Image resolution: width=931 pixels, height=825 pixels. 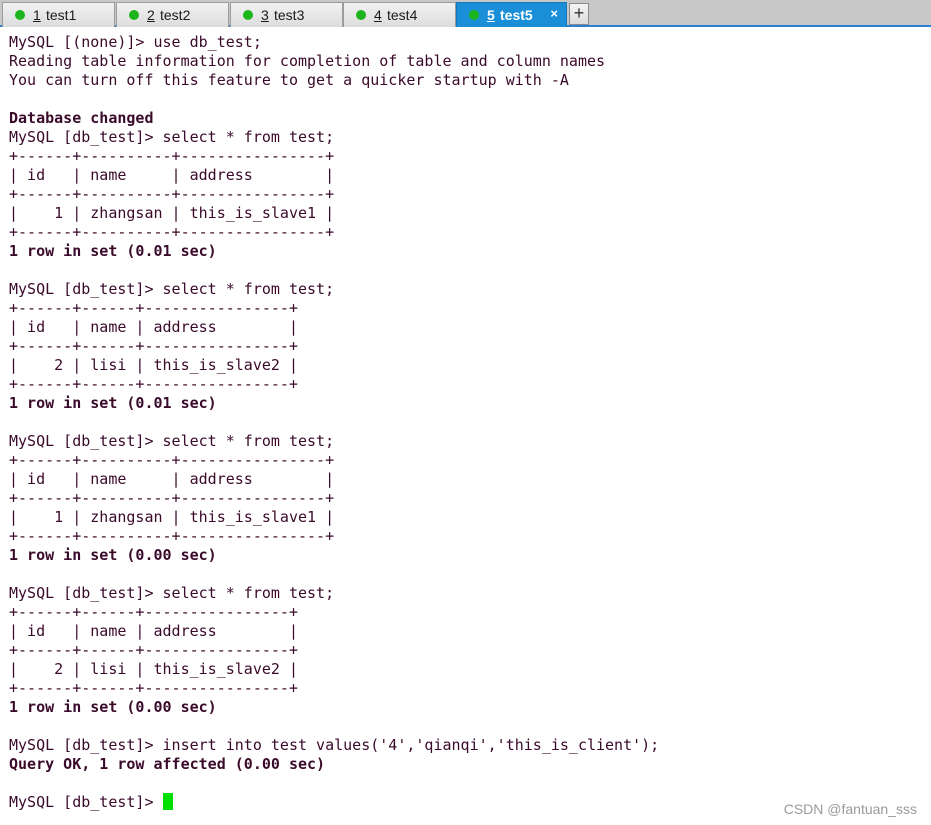 What do you see at coordinates (265, 15) in the screenshot?
I see `tab-number: 3` at bounding box center [265, 15].